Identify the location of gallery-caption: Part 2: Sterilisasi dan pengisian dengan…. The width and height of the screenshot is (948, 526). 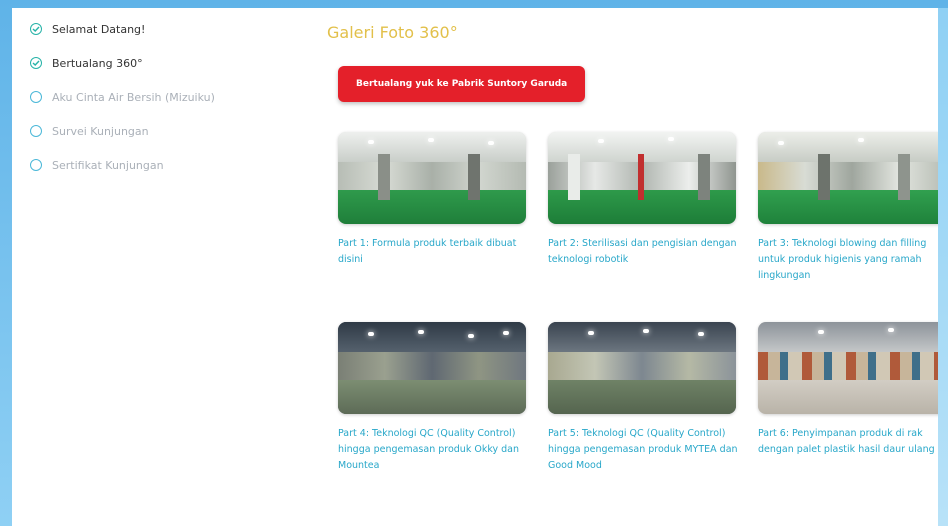
(643, 252).